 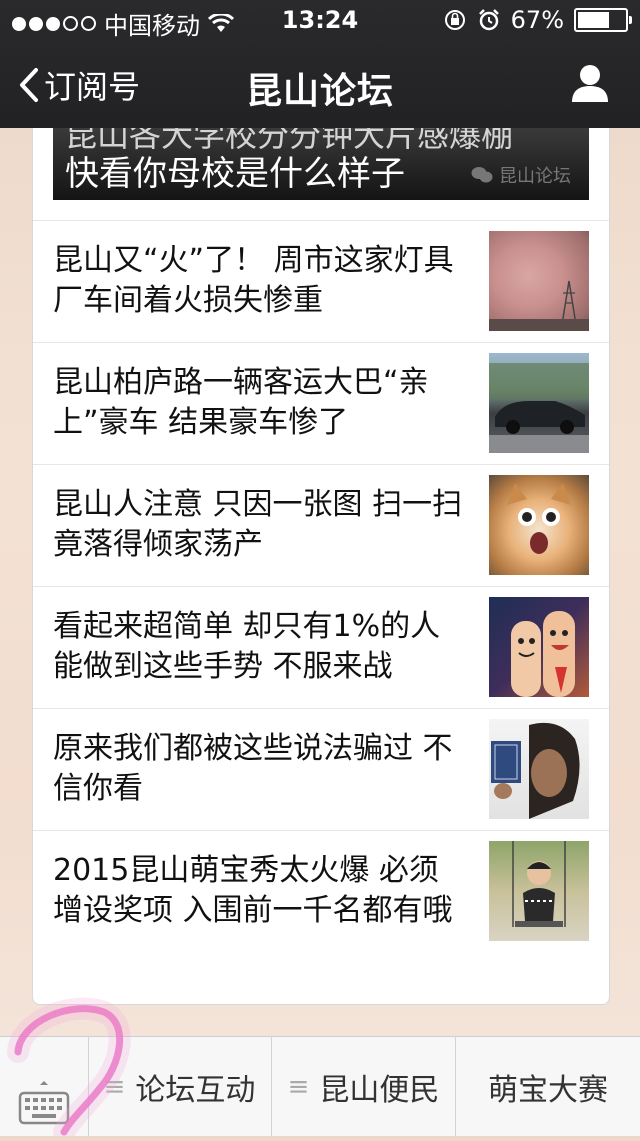 I want to click on status-right: 67%, so click(x=537, y=20).